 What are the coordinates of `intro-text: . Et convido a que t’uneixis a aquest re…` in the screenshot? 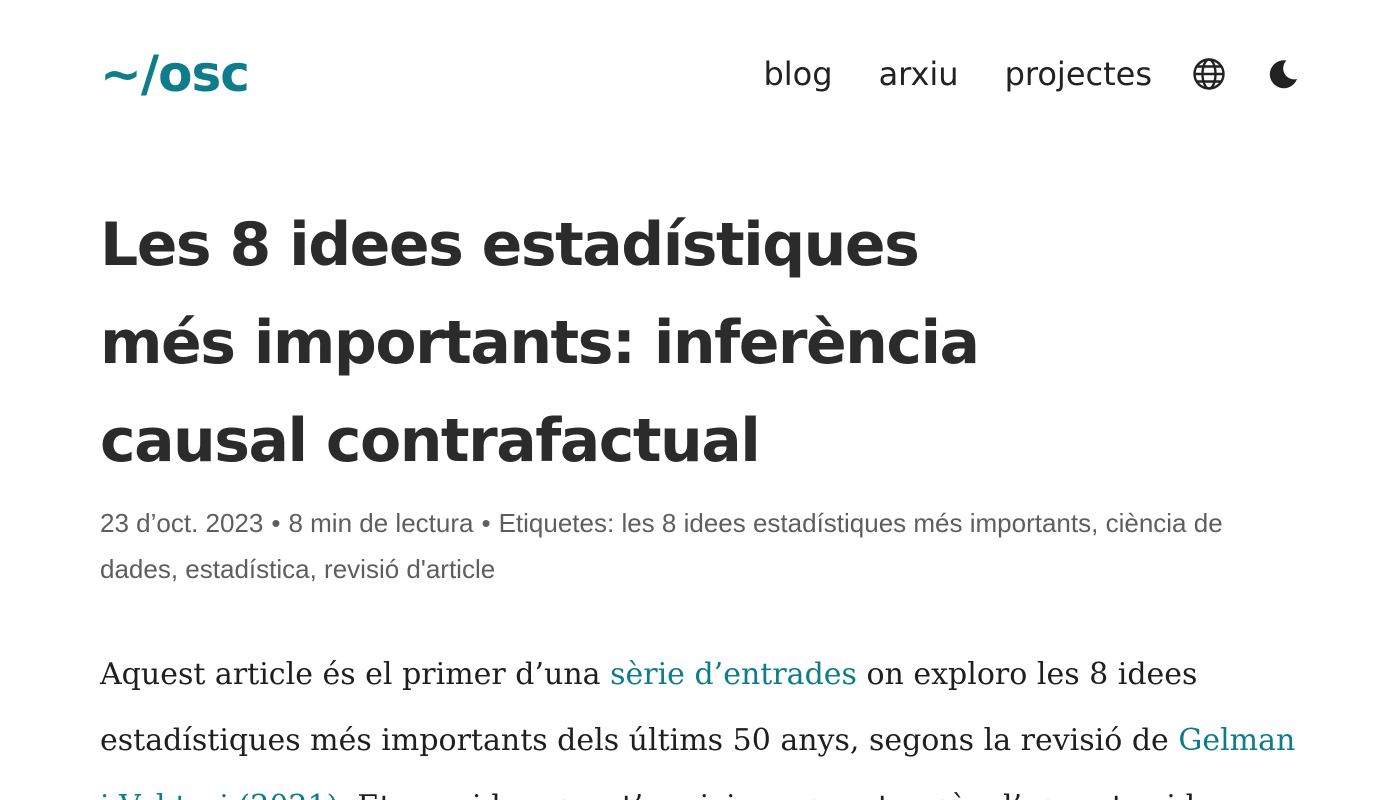 It's located at (796, 794).